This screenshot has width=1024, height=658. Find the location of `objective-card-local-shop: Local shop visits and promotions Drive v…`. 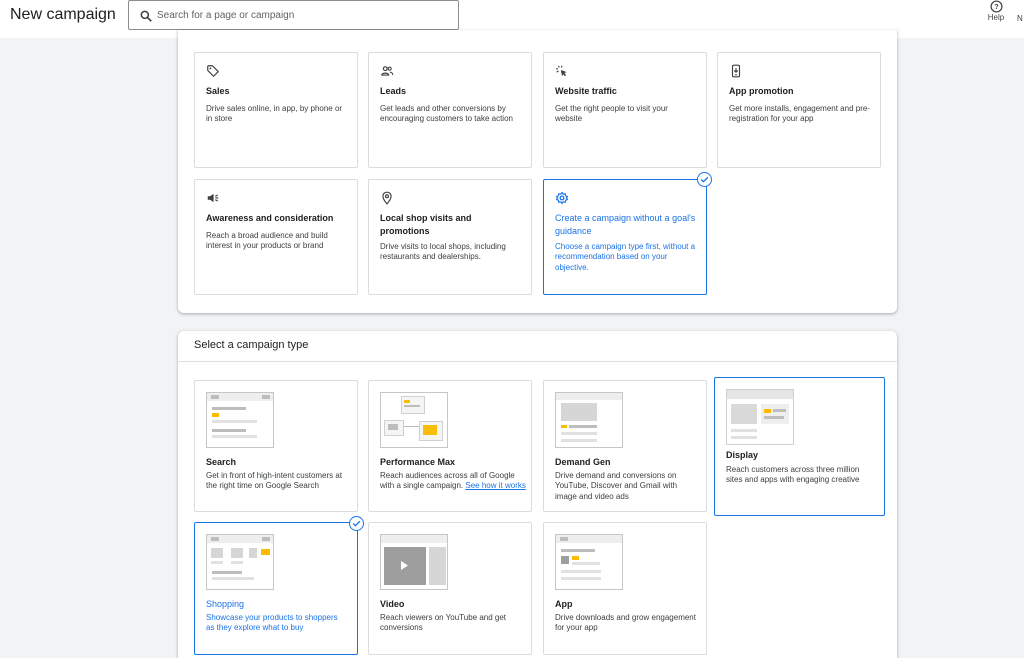

objective-card-local-shop: Local shop visits and promotions Drive v… is located at coordinates (450, 237).